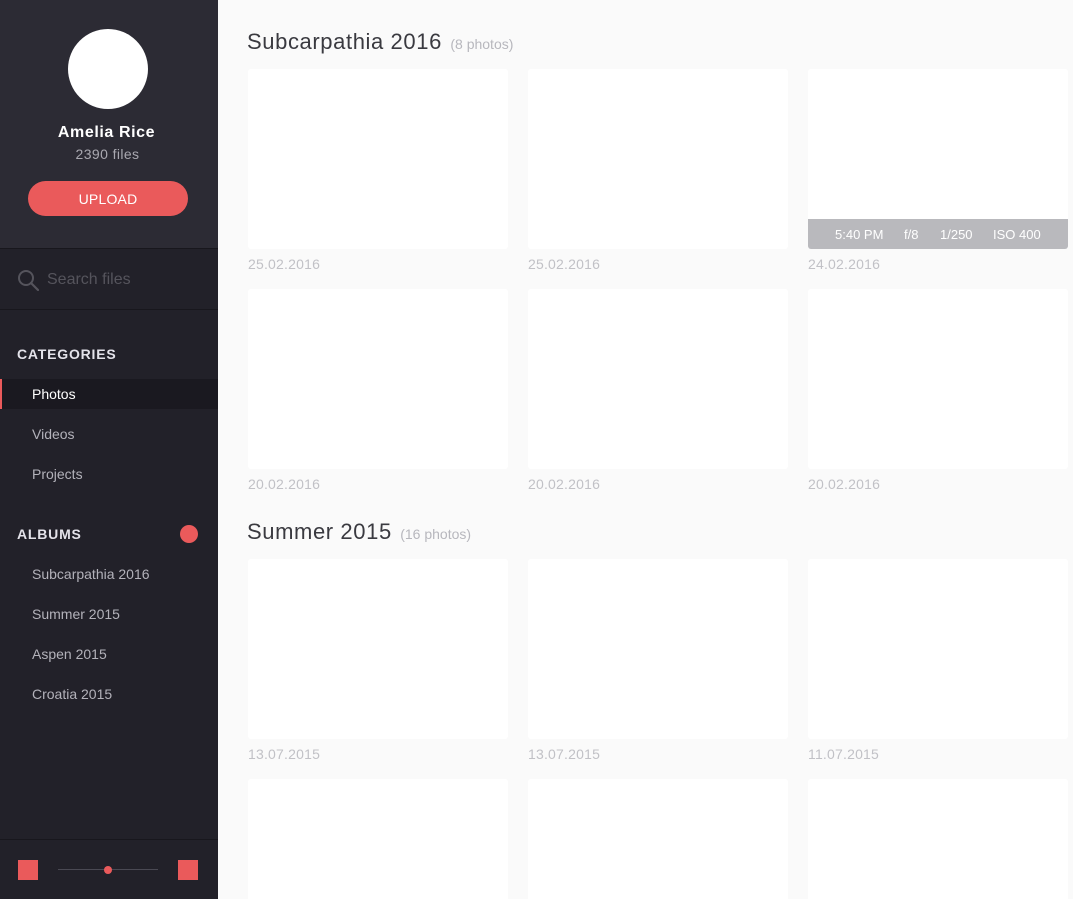 This screenshot has width=1073, height=899. What do you see at coordinates (109, 434) in the screenshot?
I see `sidebar-item-videos: Videos` at bounding box center [109, 434].